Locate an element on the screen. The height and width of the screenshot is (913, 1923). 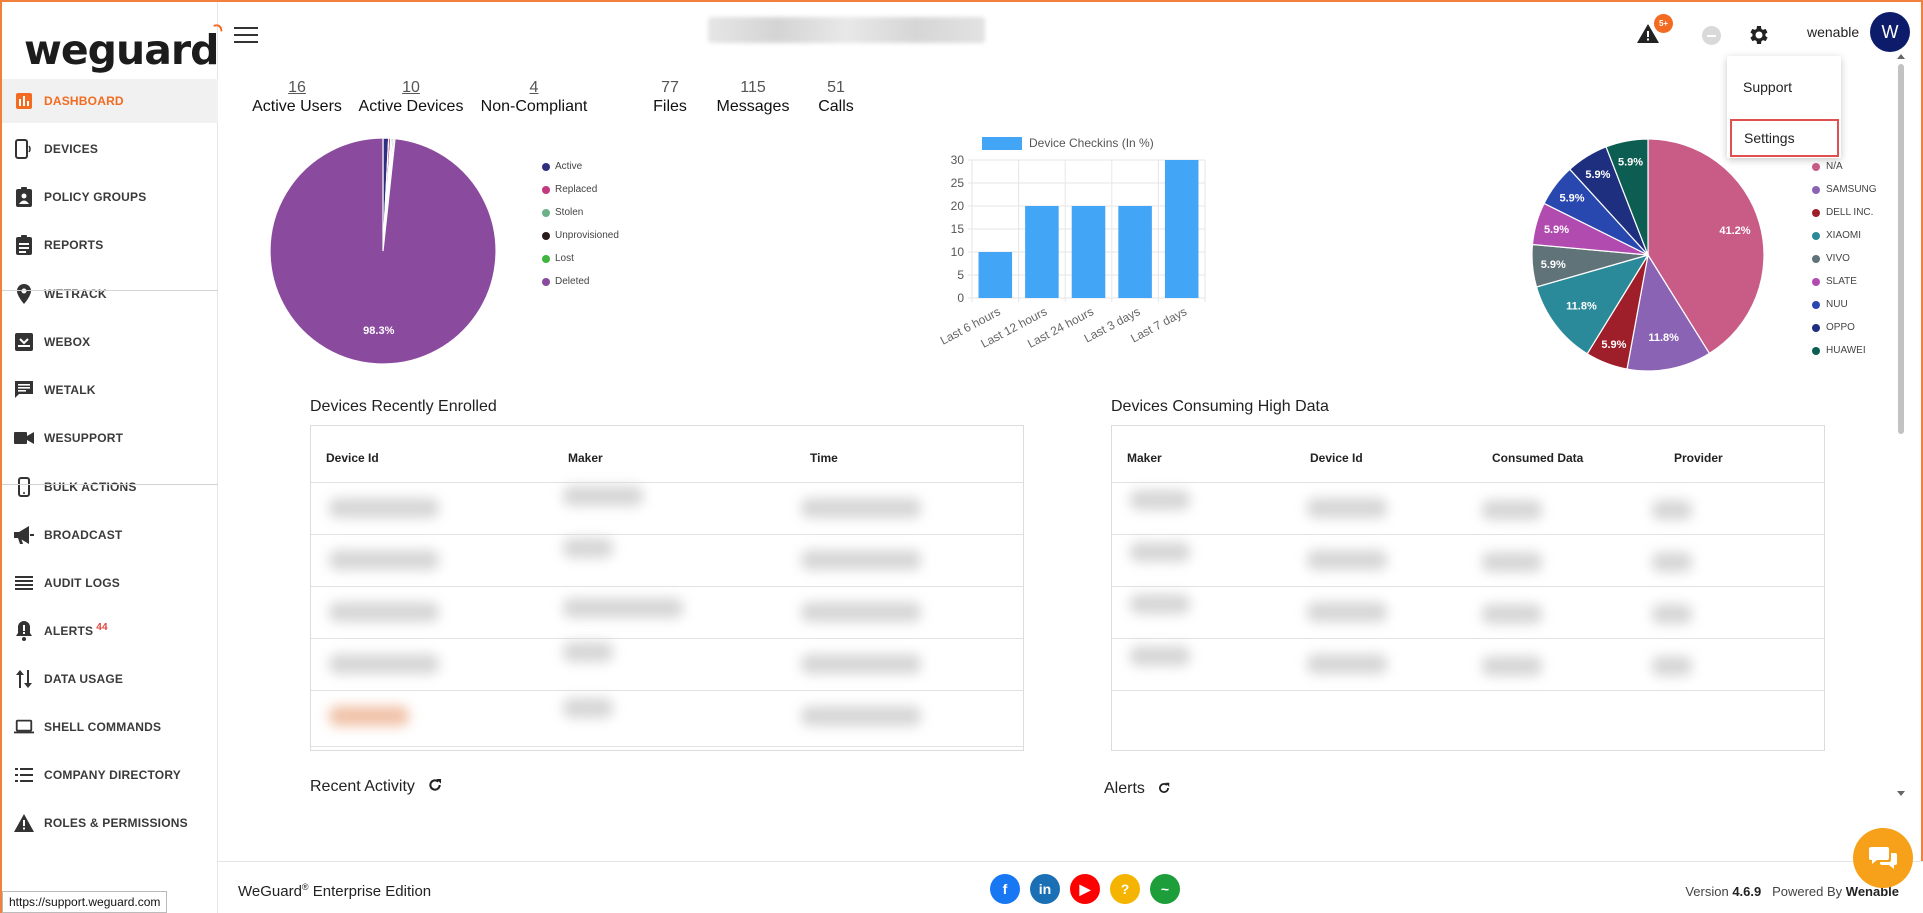
menu-item-support: Support is located at coordinates (1767, 87).